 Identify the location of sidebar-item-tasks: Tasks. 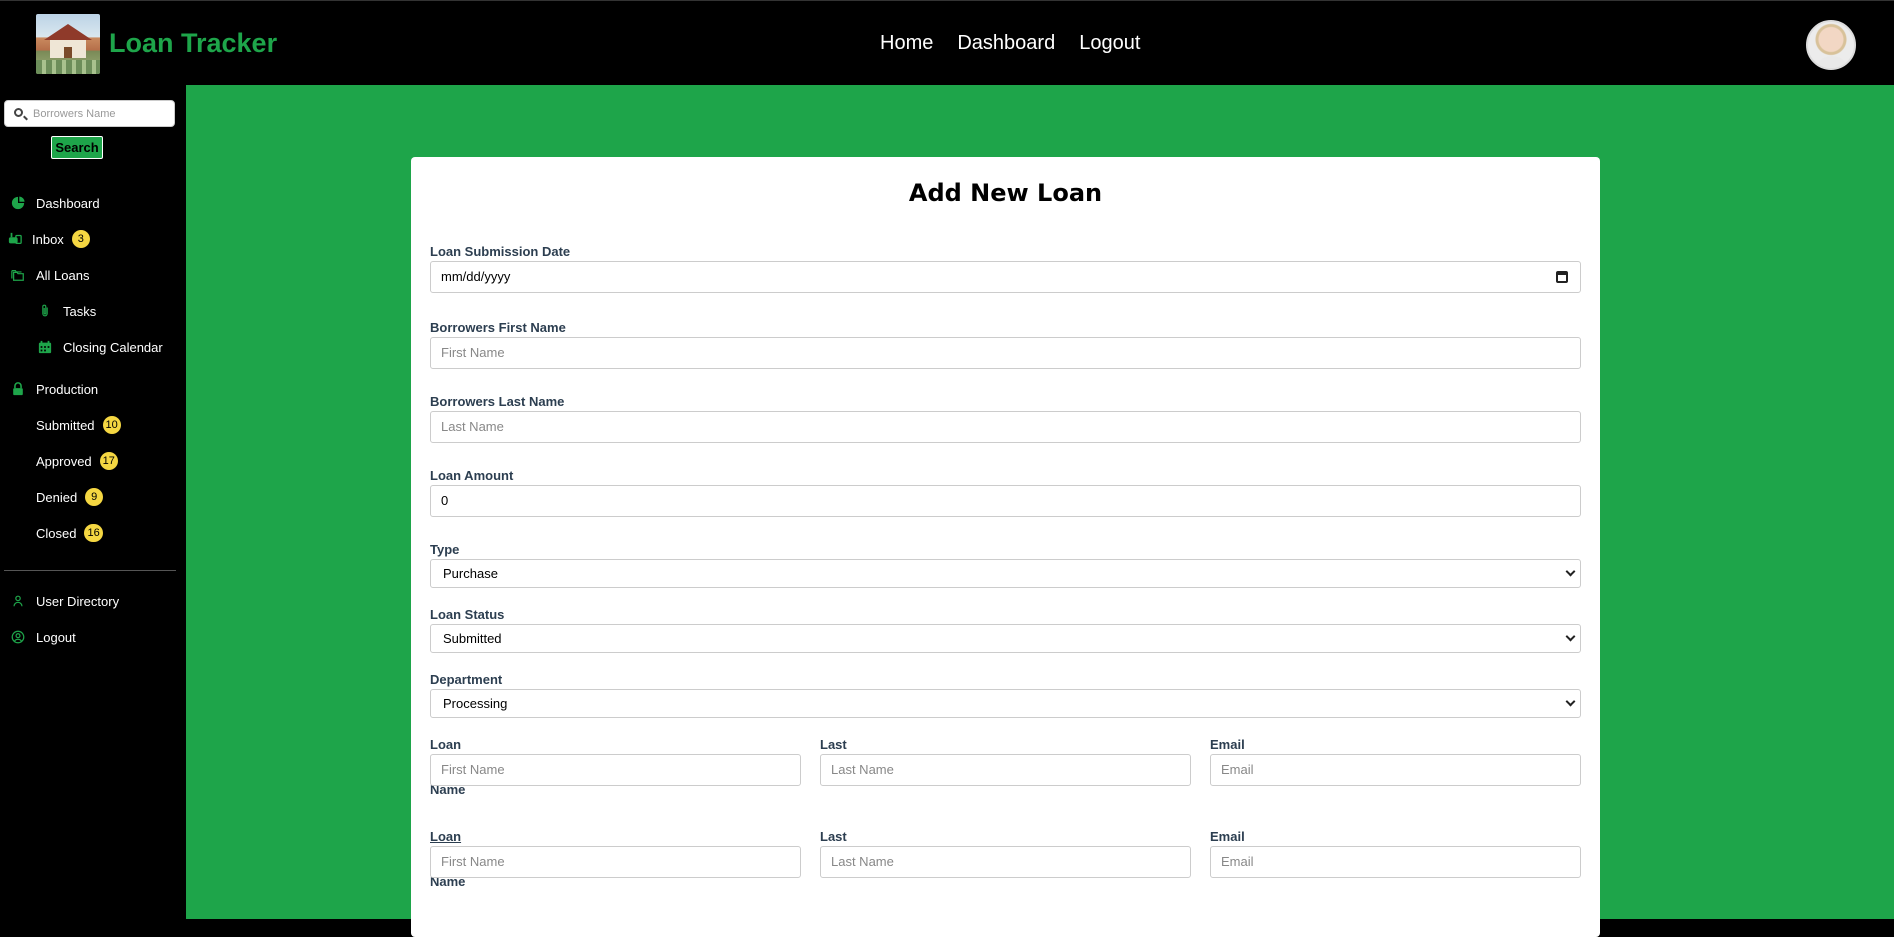
(48, 311).